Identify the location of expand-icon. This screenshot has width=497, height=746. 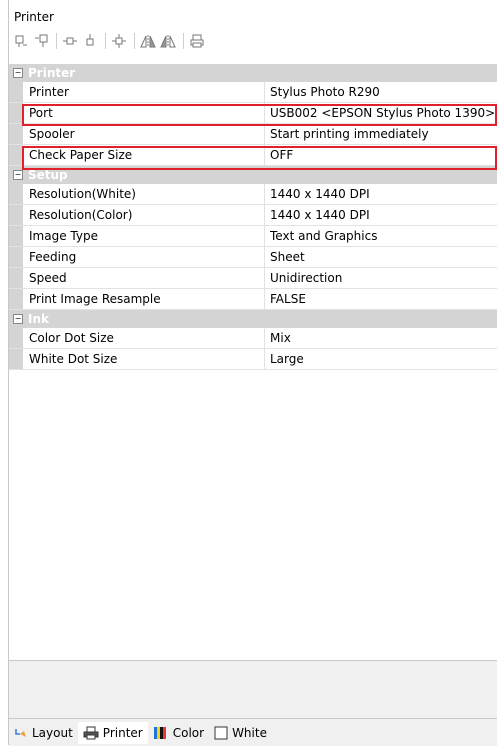
(70, 41).